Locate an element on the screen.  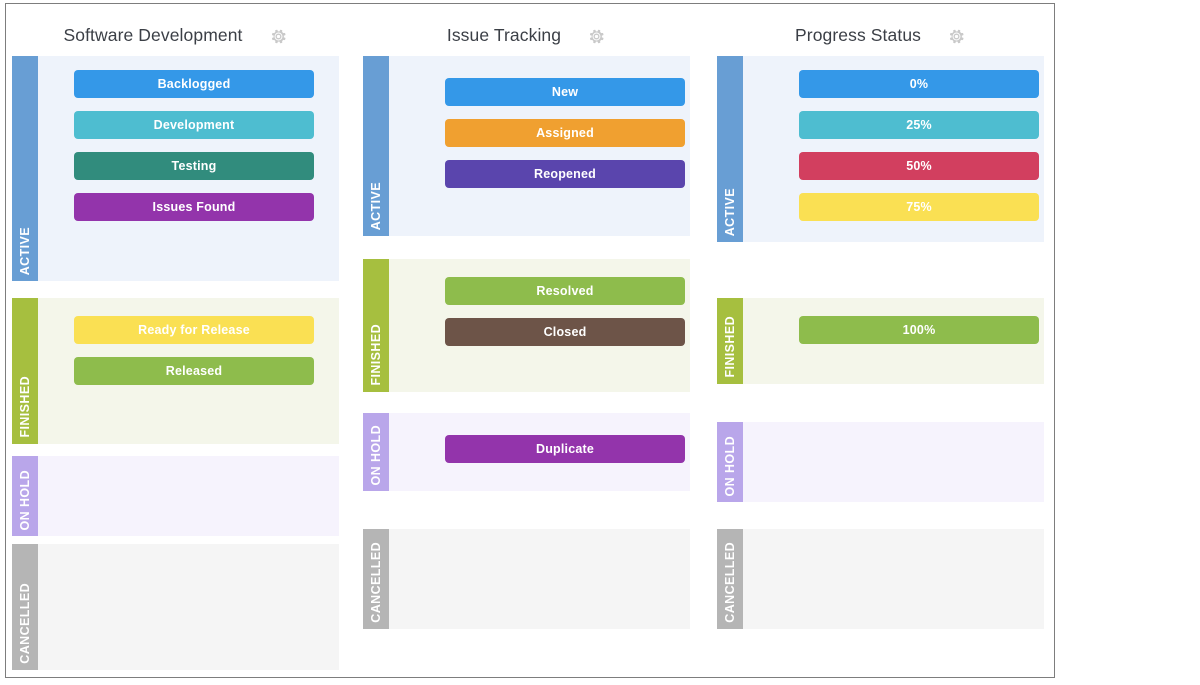
swimlane-body: Backlogged Development Testing Issues Found is located at coordinates (188, 168).